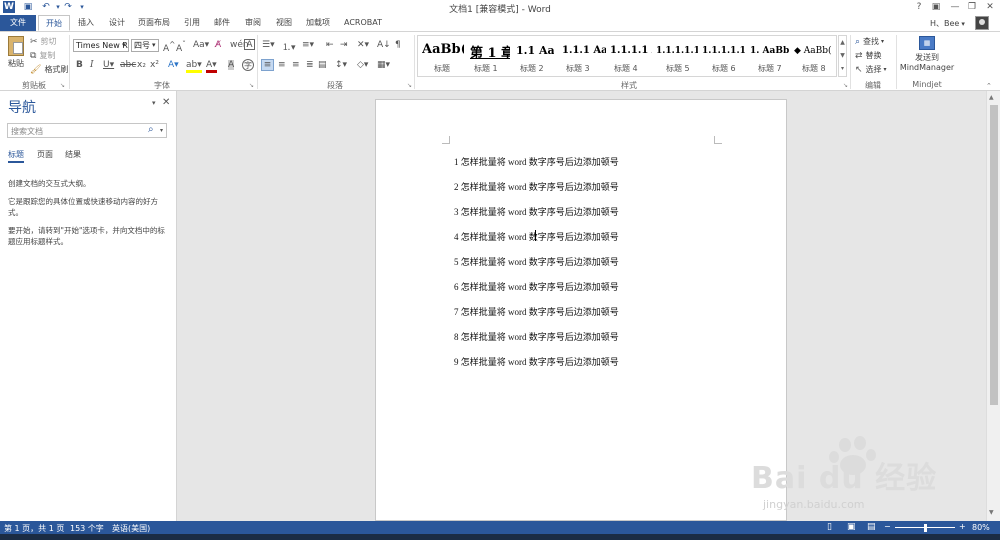 The image size is (1000, 540). Describe the element at coordinates (936, 7) in the screenshot. I see `ribbon-display-button: ▣` at that location.